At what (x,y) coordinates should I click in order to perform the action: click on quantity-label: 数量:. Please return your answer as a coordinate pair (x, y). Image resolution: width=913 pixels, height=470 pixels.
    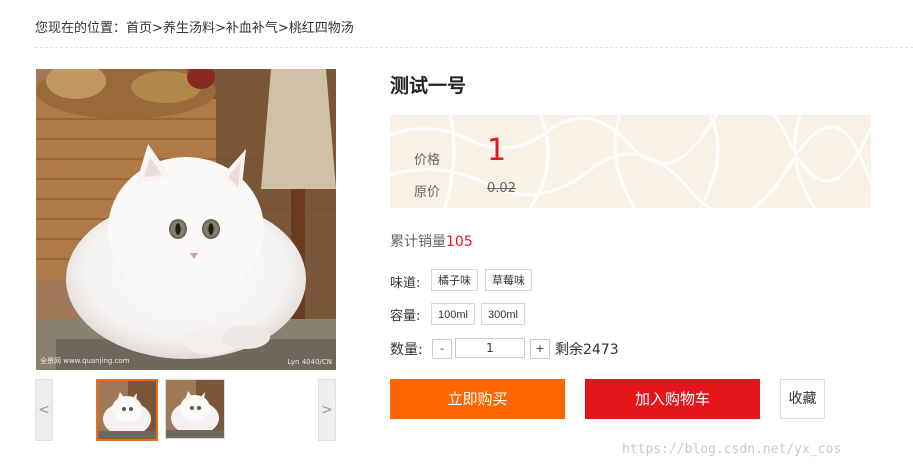
    Looking at the image, I should click on (406, 350).